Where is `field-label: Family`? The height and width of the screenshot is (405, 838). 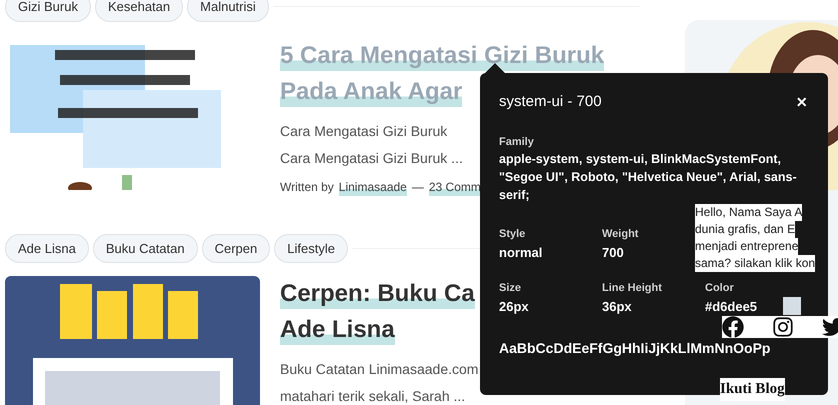 field-label: Family is located at coordinates (517, 142).